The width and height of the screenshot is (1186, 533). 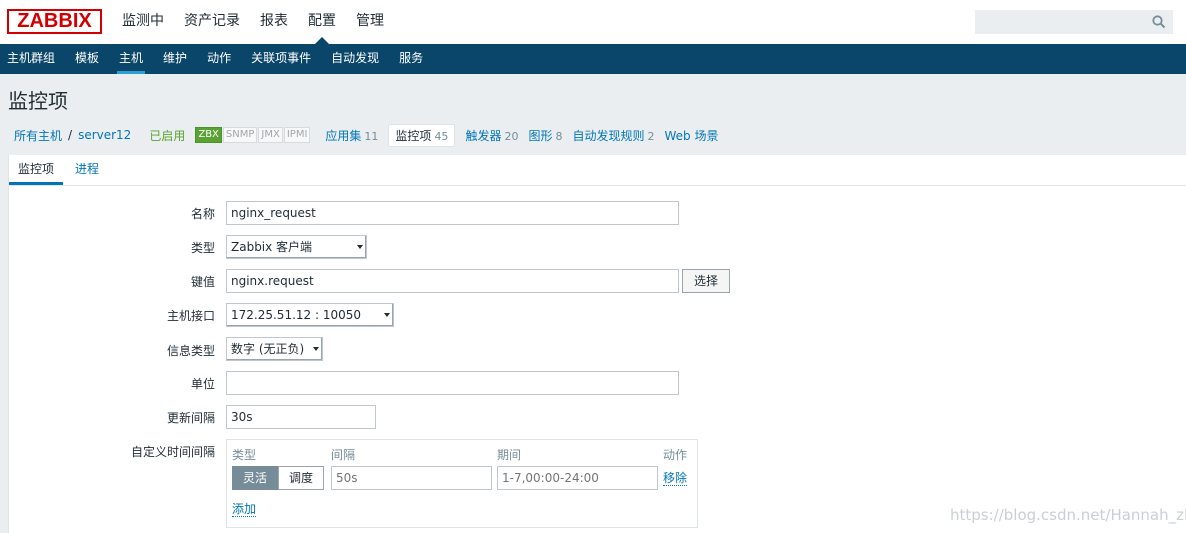 What do you see at coordinates (268, 349) in the screenshot?
I see `info-type-select-value: 数字 (无正负)` at bounding box center [268, 349].